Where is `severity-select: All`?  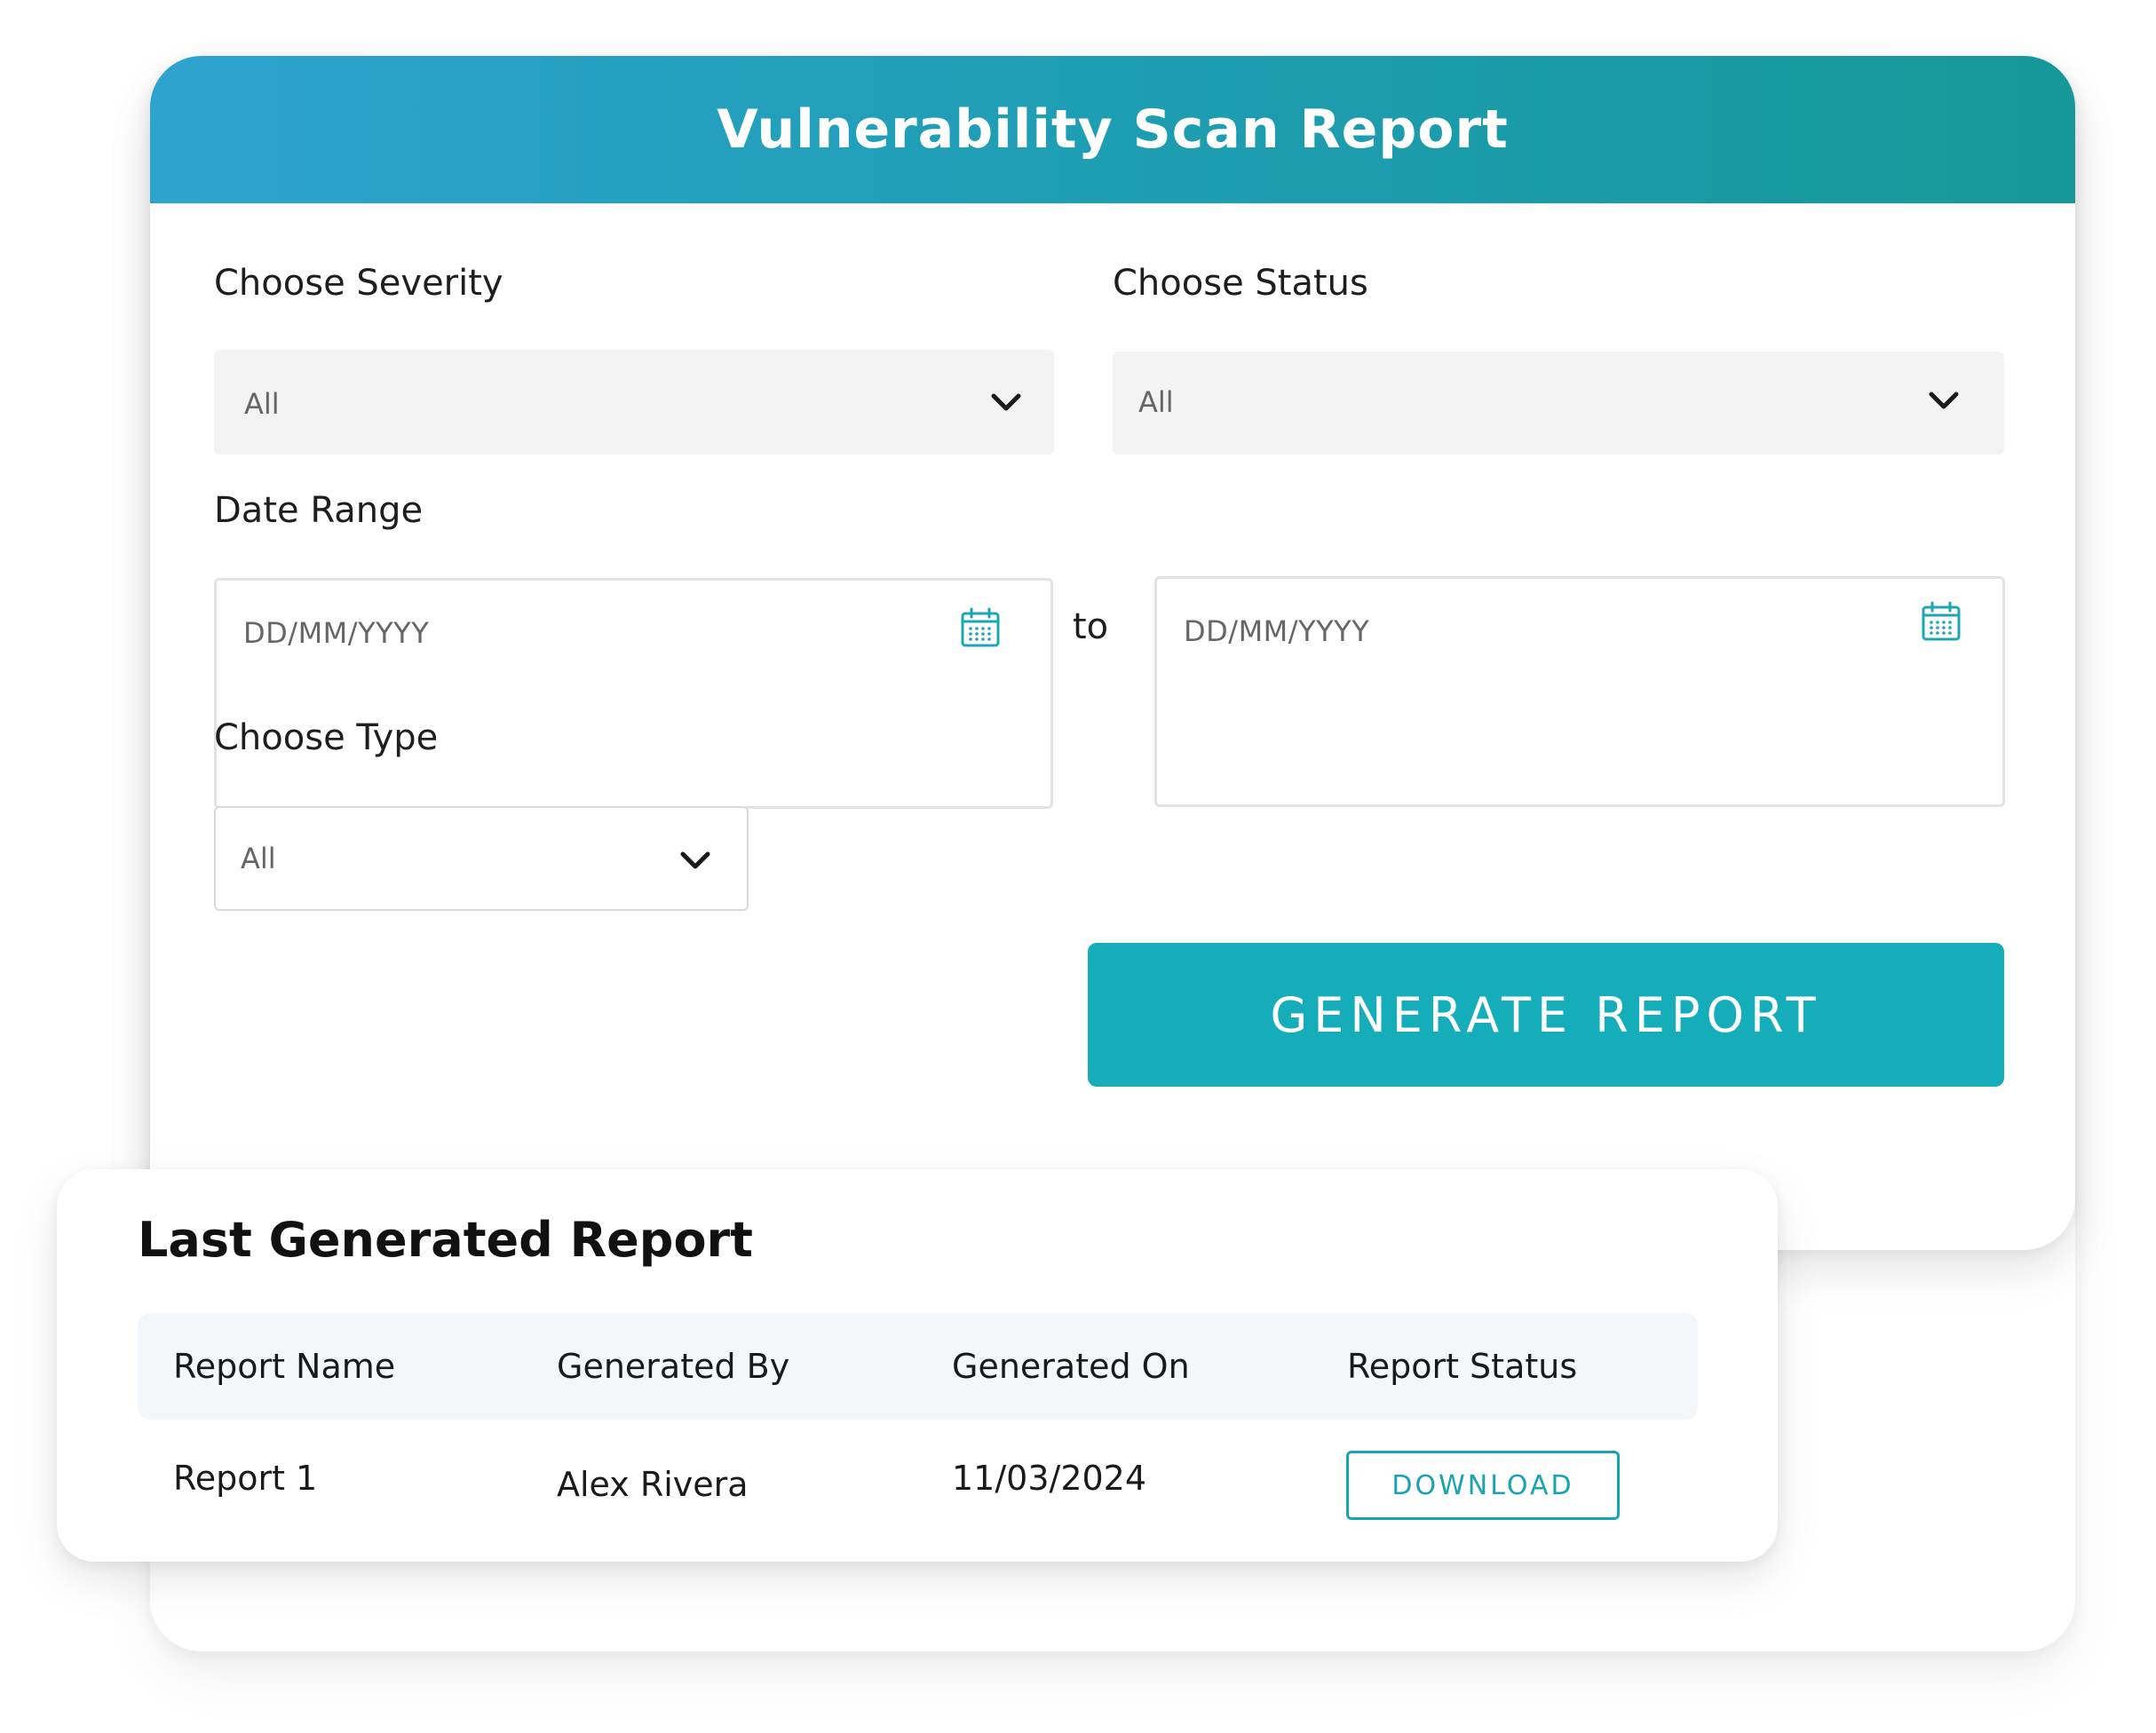 severity-select: All is located at coordinates (634, 403).